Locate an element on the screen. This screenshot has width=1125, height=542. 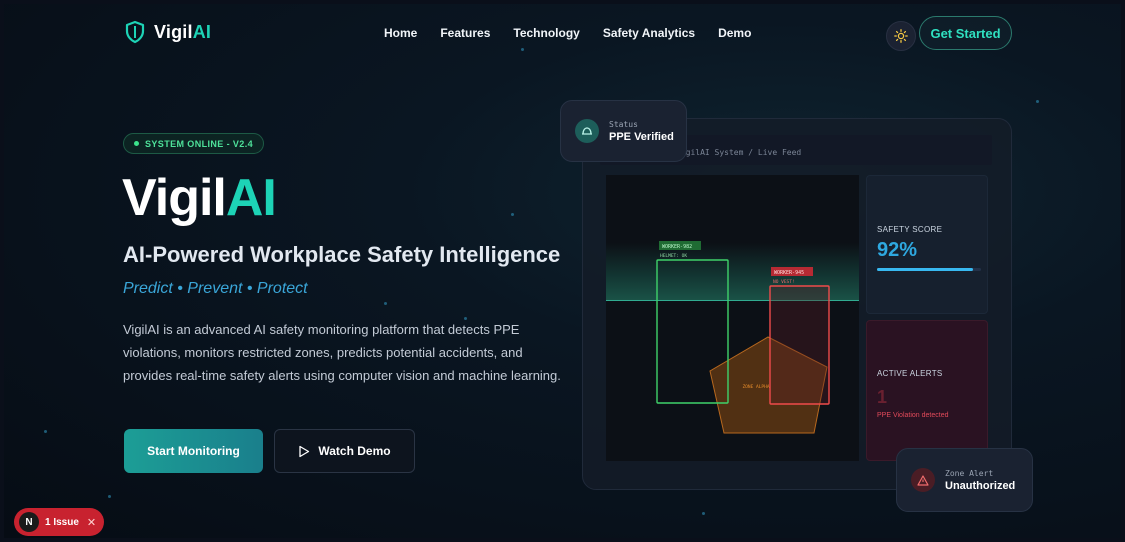
warning-icon is located at coordinates (923, 480).